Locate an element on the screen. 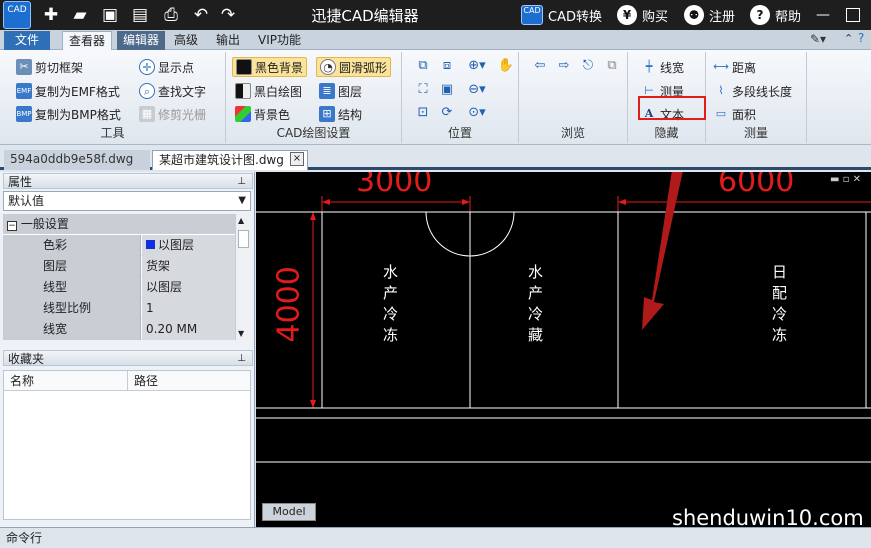 This screenshot has height=548, width=871. open-folder-icon: ▰ is located at coordinates (80, 15).